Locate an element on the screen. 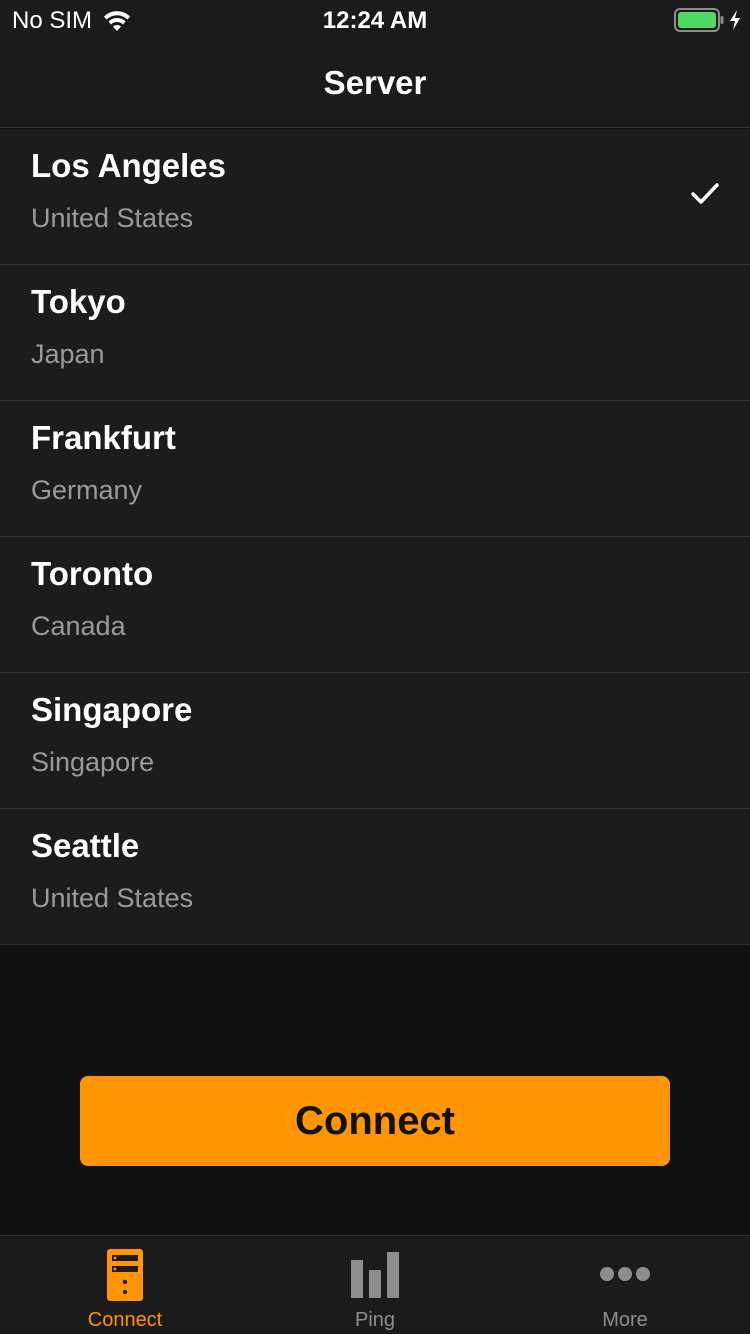  charging-bolt-icon is located at coordinates (735, 20).